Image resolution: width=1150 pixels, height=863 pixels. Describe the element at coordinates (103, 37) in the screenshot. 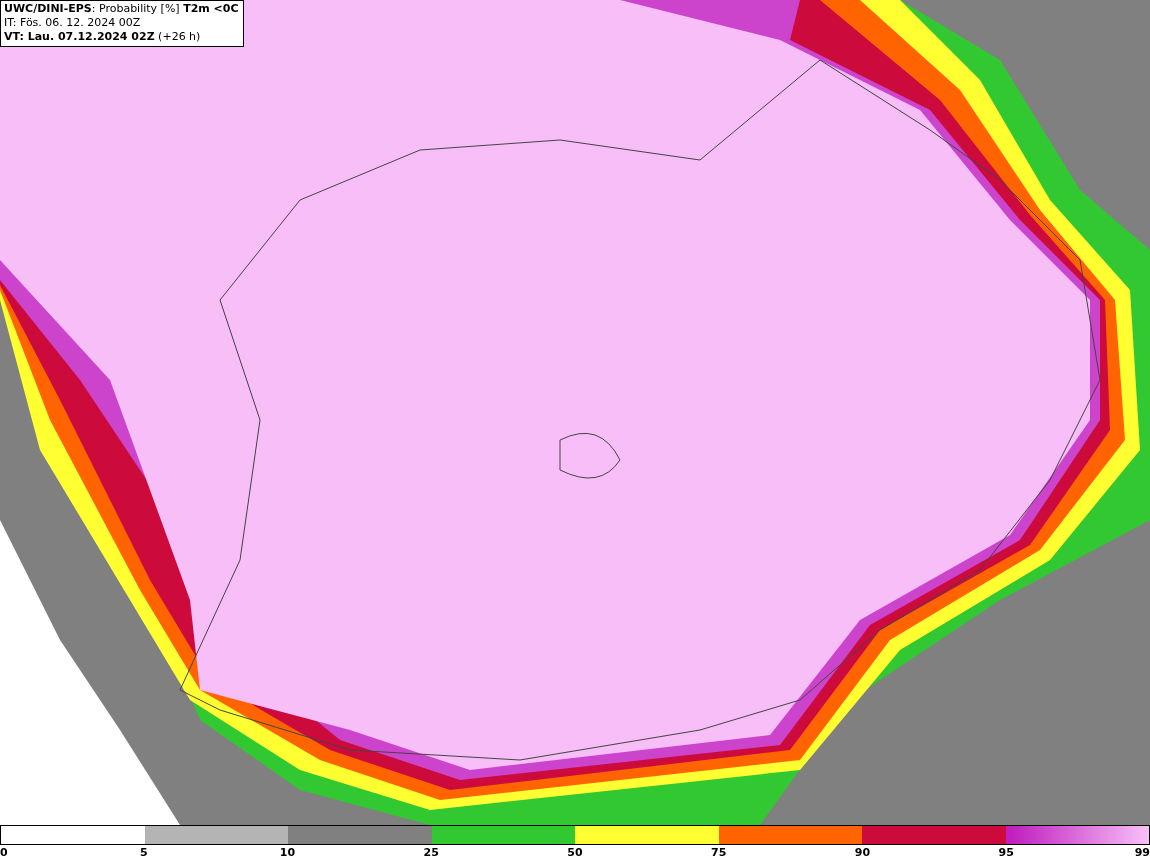

I see `header-line: VT: Lau. 07.12.2024 02Z (+26 h)` at that location.